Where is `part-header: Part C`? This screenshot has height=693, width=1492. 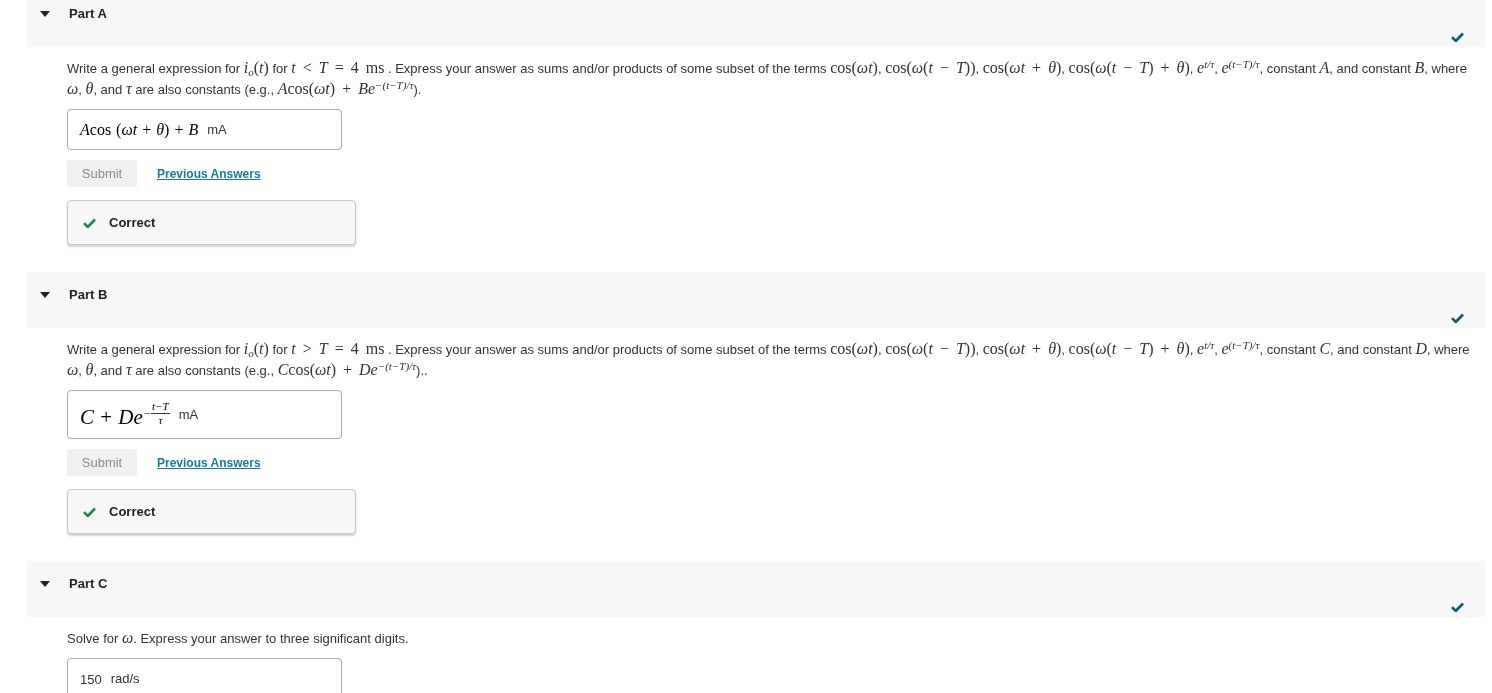 part-header: Part C is located at coordinates (756, 589).